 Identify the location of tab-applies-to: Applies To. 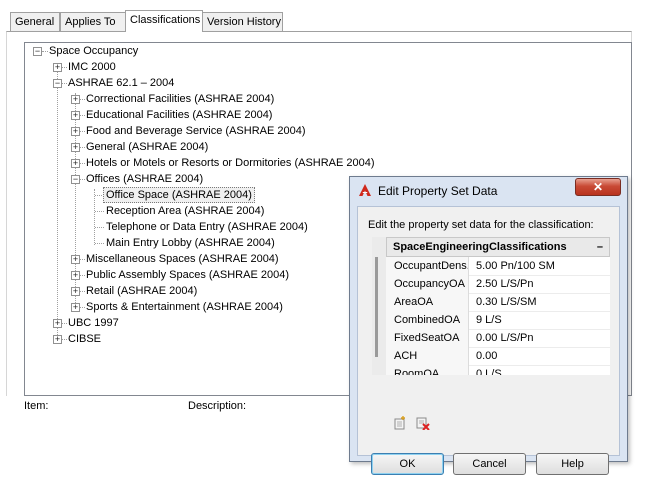
(93, 21).